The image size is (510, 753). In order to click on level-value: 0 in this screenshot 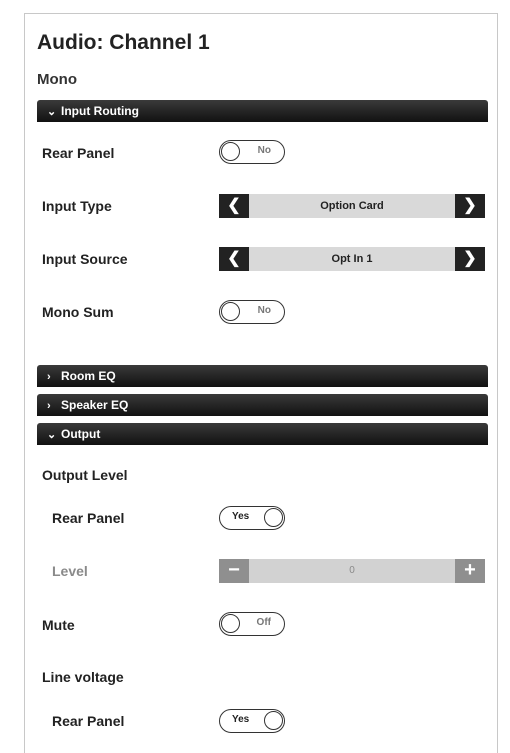, I will do `click(352, 570)`.